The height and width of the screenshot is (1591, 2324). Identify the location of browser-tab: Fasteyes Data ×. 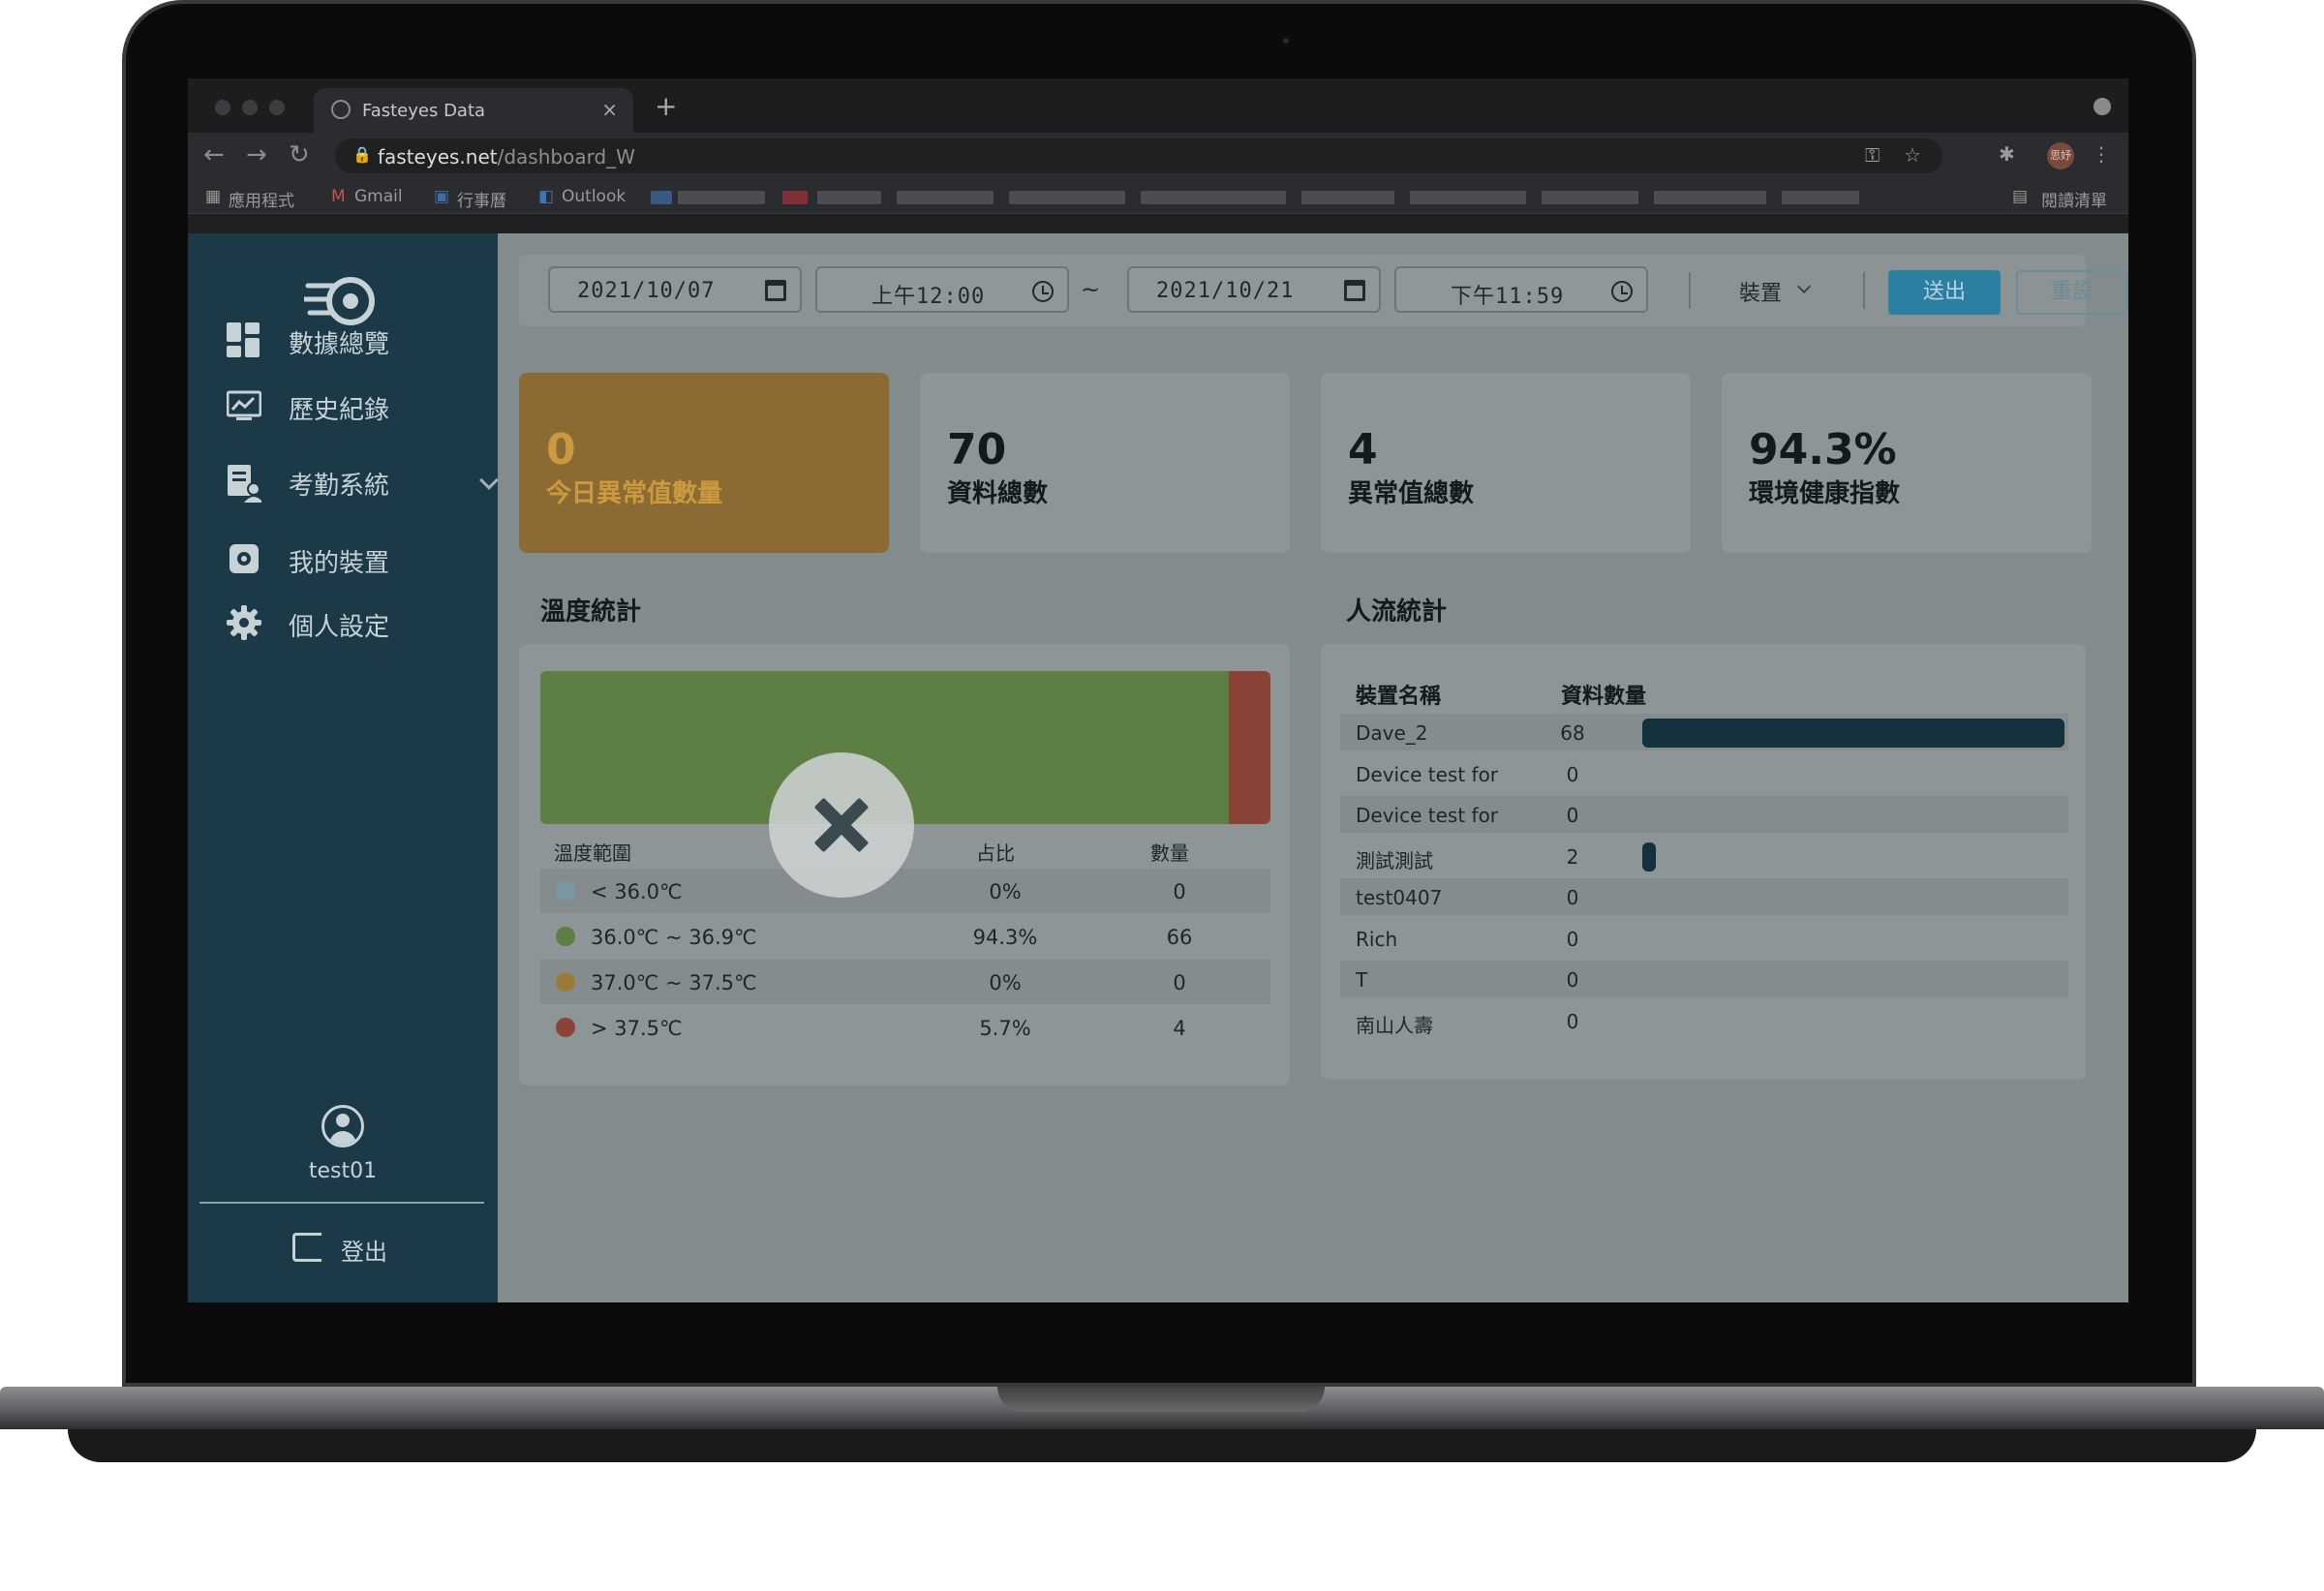
(474, 110).